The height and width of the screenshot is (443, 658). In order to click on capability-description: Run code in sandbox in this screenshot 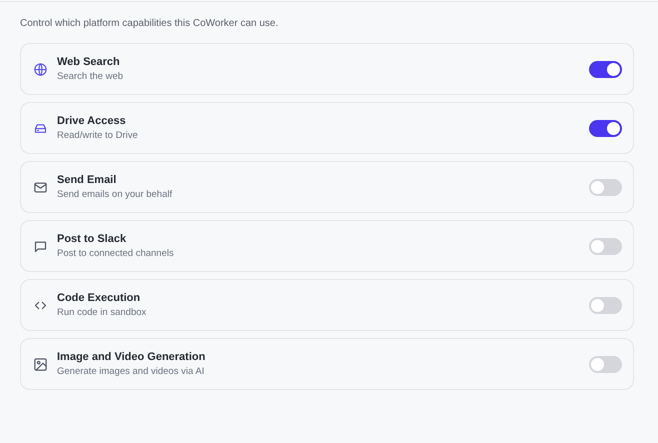, I will do `click(102, 312)`.